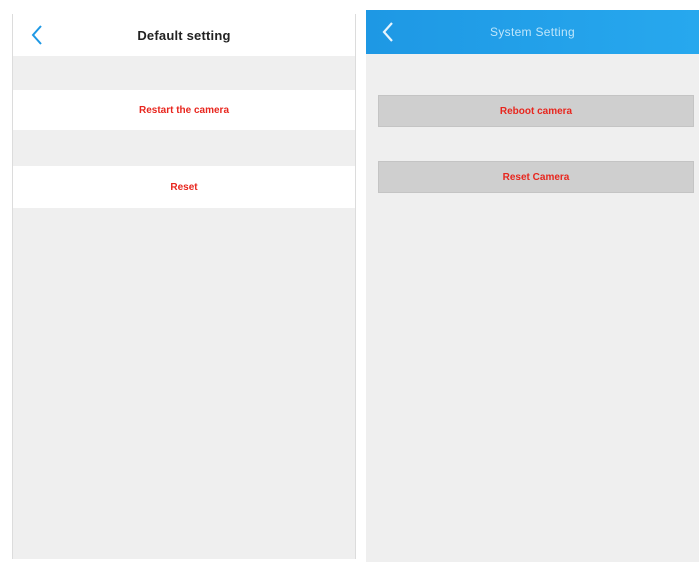 The width and height of the screenshot is (699, 562). I want to click on default-setting-header: Default setting, so click(184, 35).